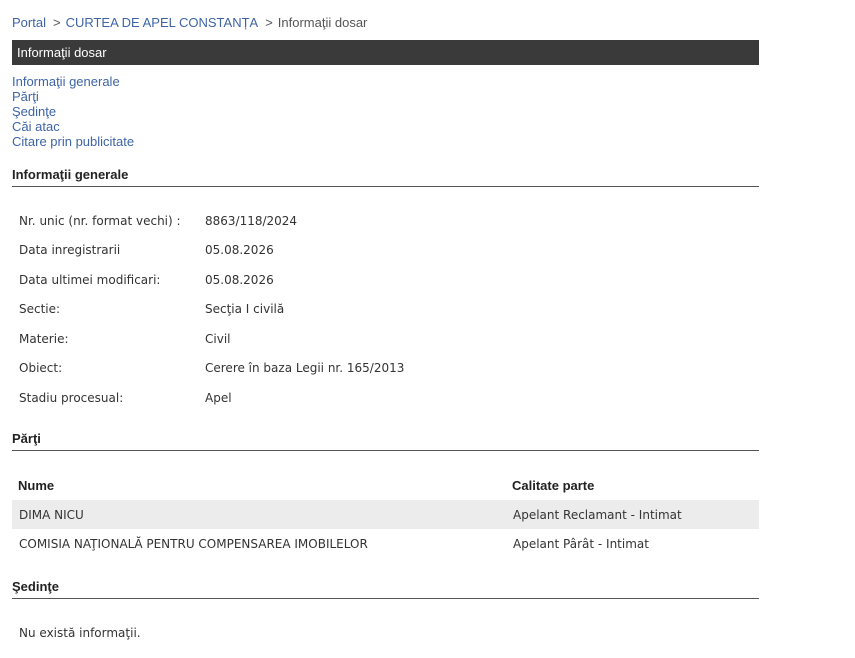  I want to click on party-name: DIMA NICU, so click(259, 514).